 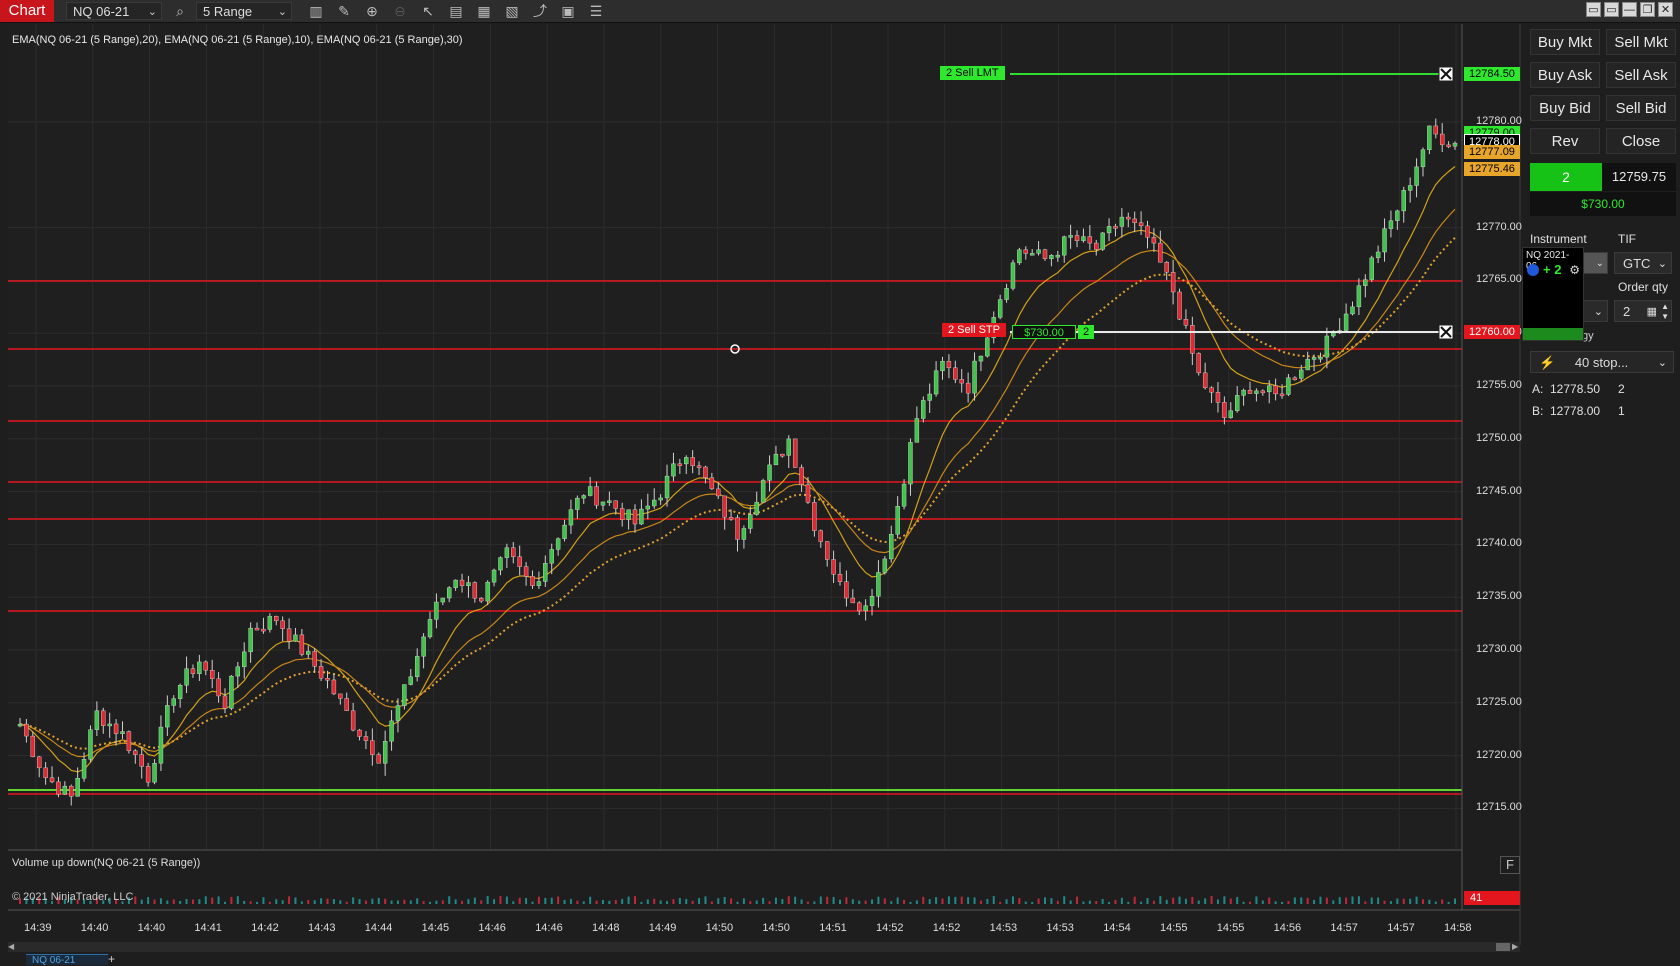 What do you see at coordinates (1565, 75) in the screenshot?
I see `buy-ask-button: Buy Ask` at bounding box center [1565, 75].